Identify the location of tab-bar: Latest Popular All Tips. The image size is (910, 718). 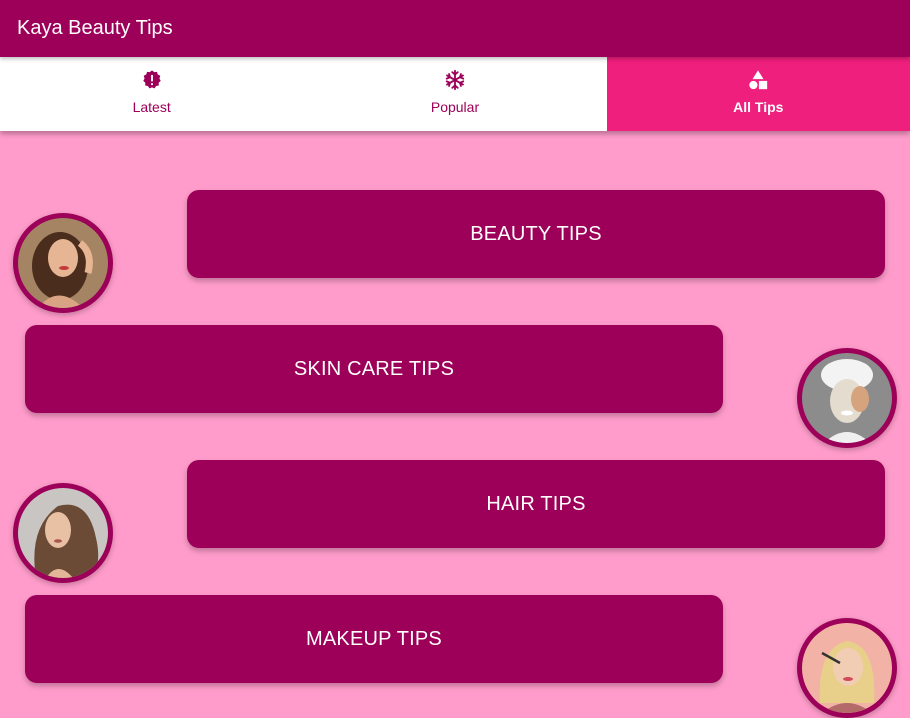
(455, 94).